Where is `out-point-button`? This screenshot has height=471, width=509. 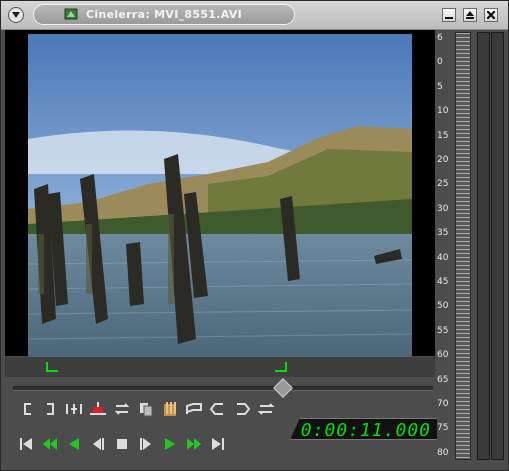
out-point-button is located at coordinates (50, 409).